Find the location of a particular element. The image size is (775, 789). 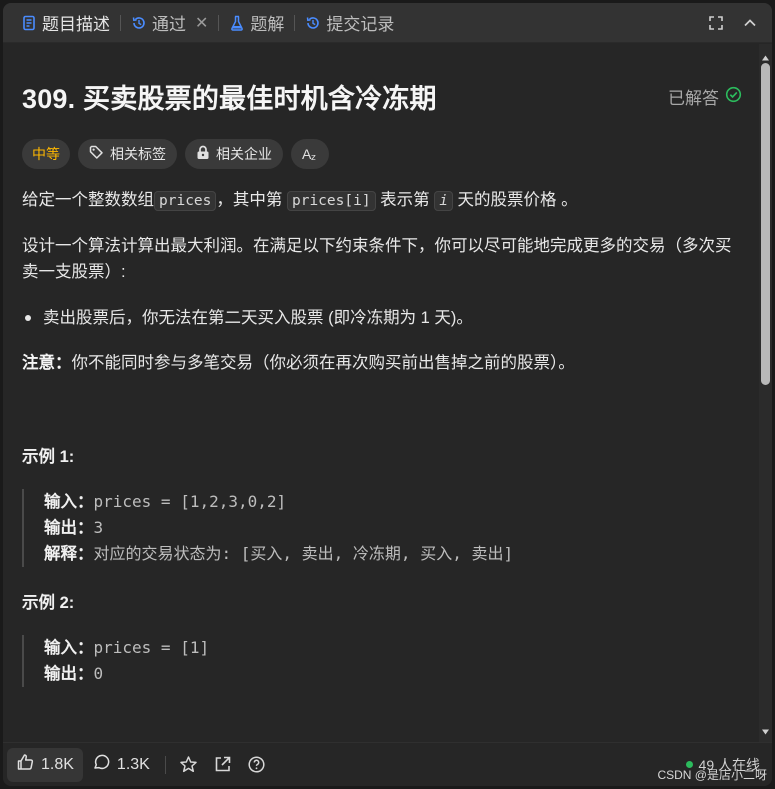

fullscreen-icon is located at coordinates (716, 23).